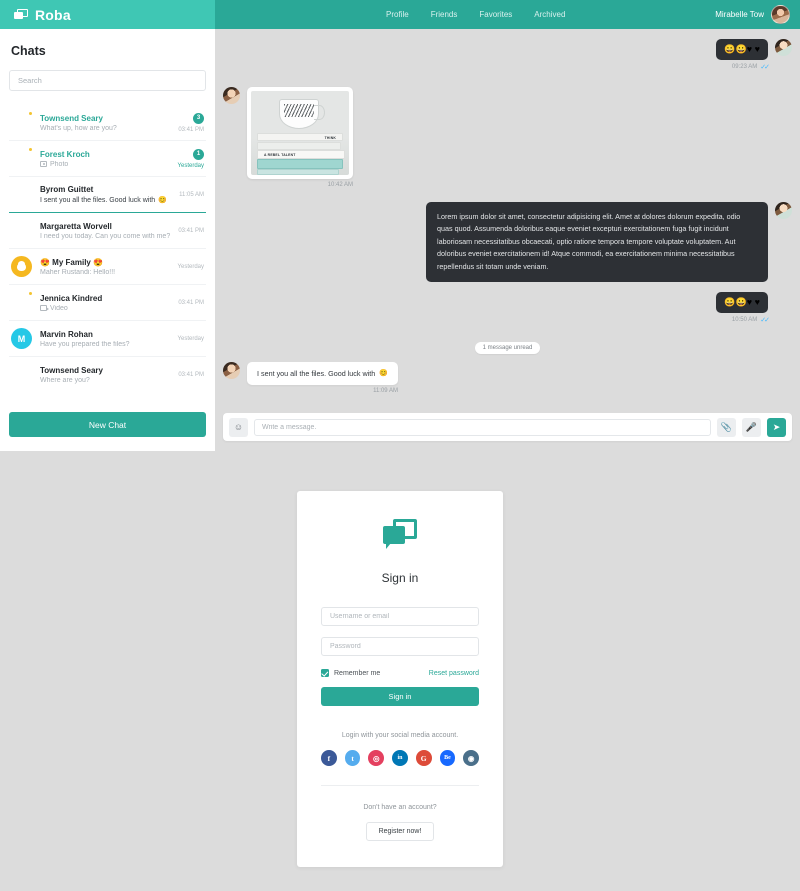 Image resolution: width=800 pixels, height=891 pixels. Describe the element at coordinates (280, 155) in the screenshot. I see `book-label: A REBEL TALENT` at that location.